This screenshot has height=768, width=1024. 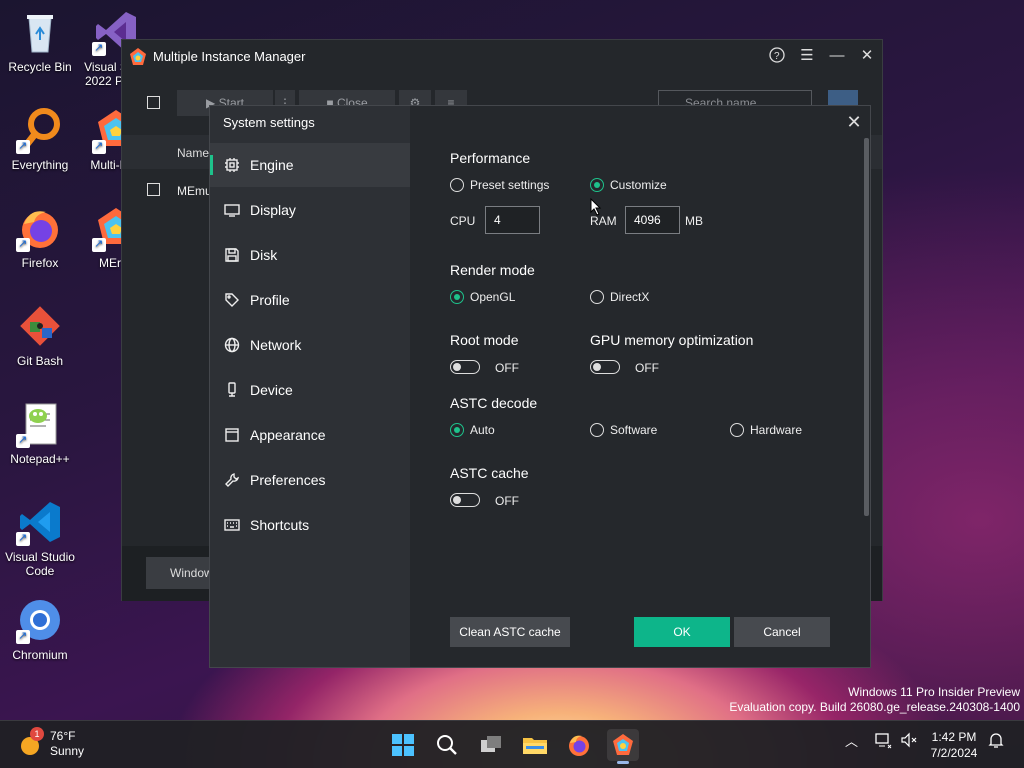 I want to click on windows-logo-icon, so click(x=403, y=745).